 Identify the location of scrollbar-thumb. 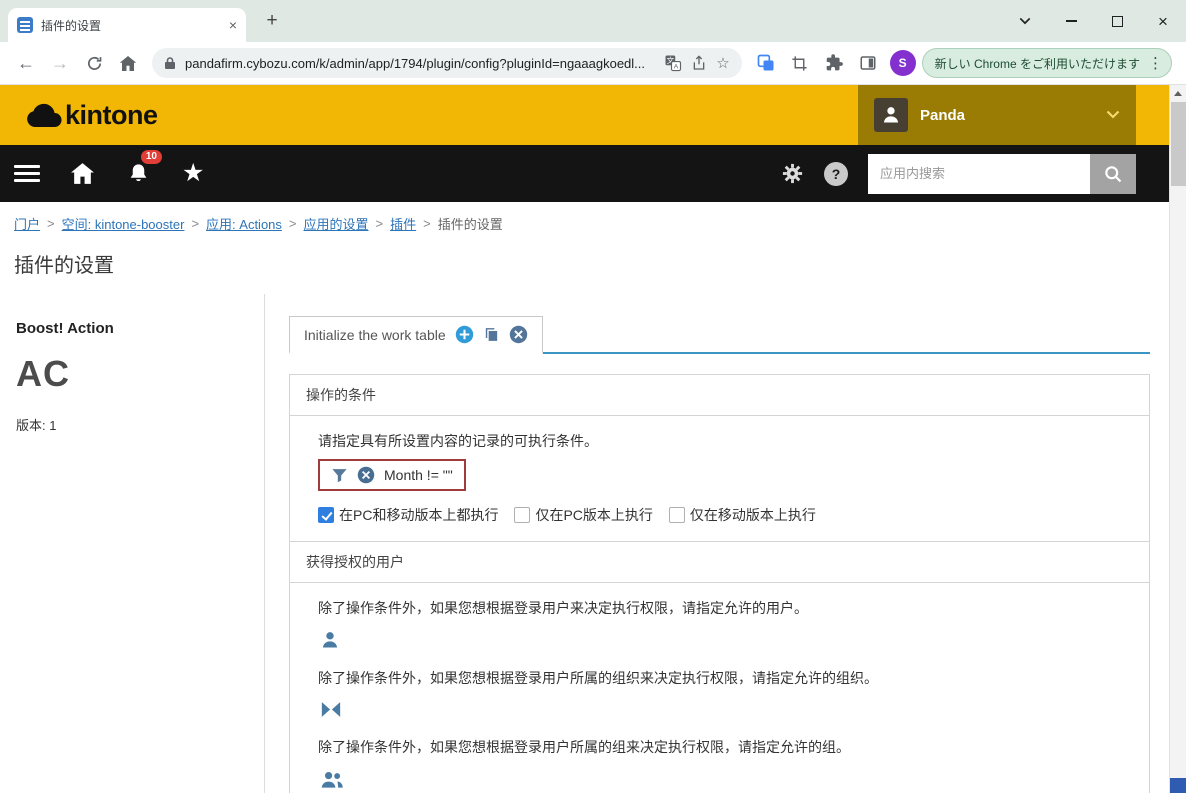
(1178, 144).